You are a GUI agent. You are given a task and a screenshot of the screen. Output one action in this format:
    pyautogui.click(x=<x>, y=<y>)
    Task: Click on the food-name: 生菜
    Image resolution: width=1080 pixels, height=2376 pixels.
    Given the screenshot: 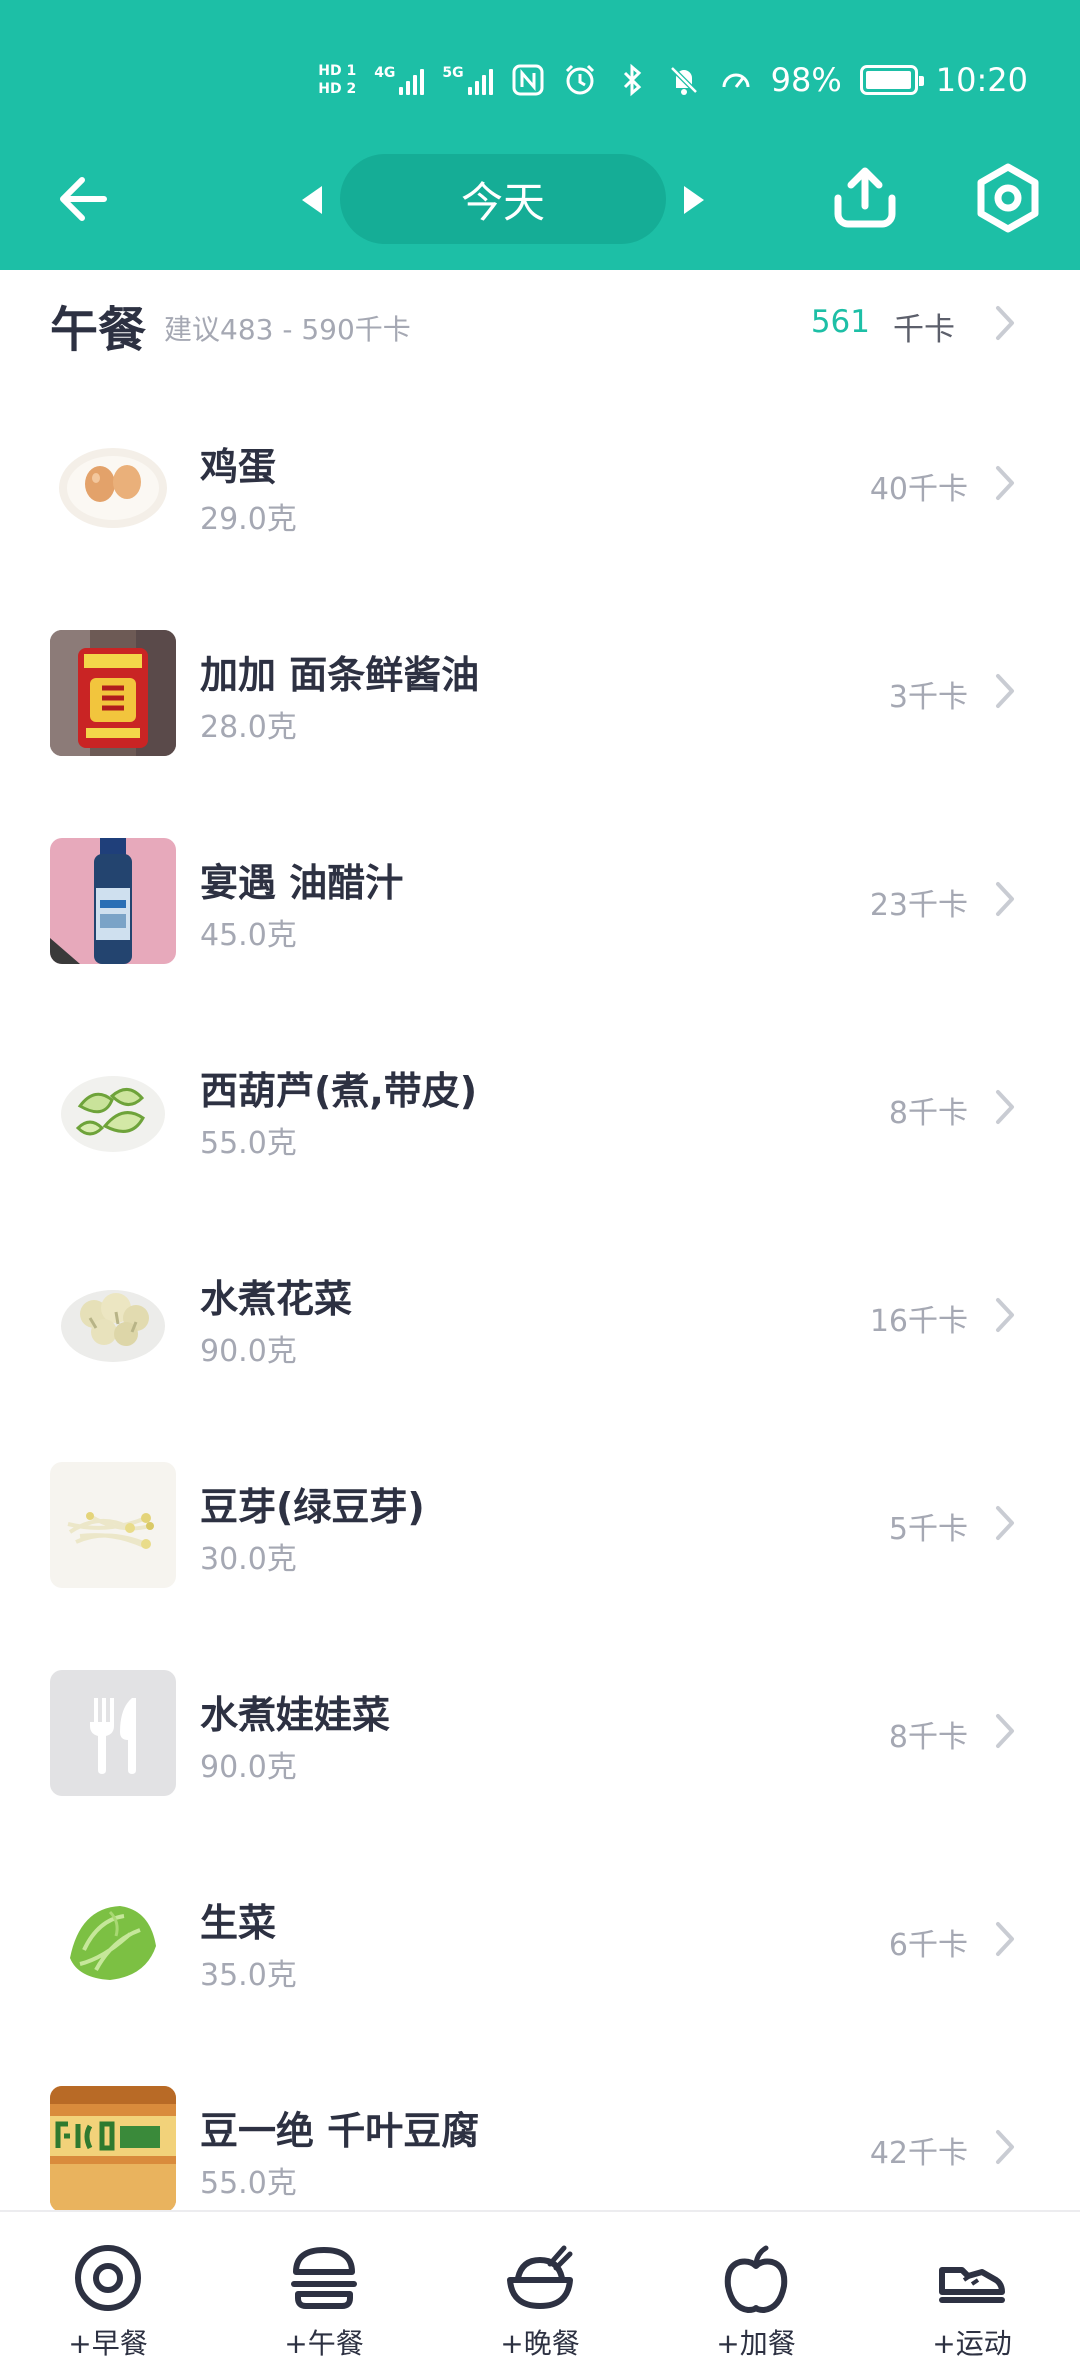 What is the action you would take?
    pyautogui.click(x=238, y=1923)
    